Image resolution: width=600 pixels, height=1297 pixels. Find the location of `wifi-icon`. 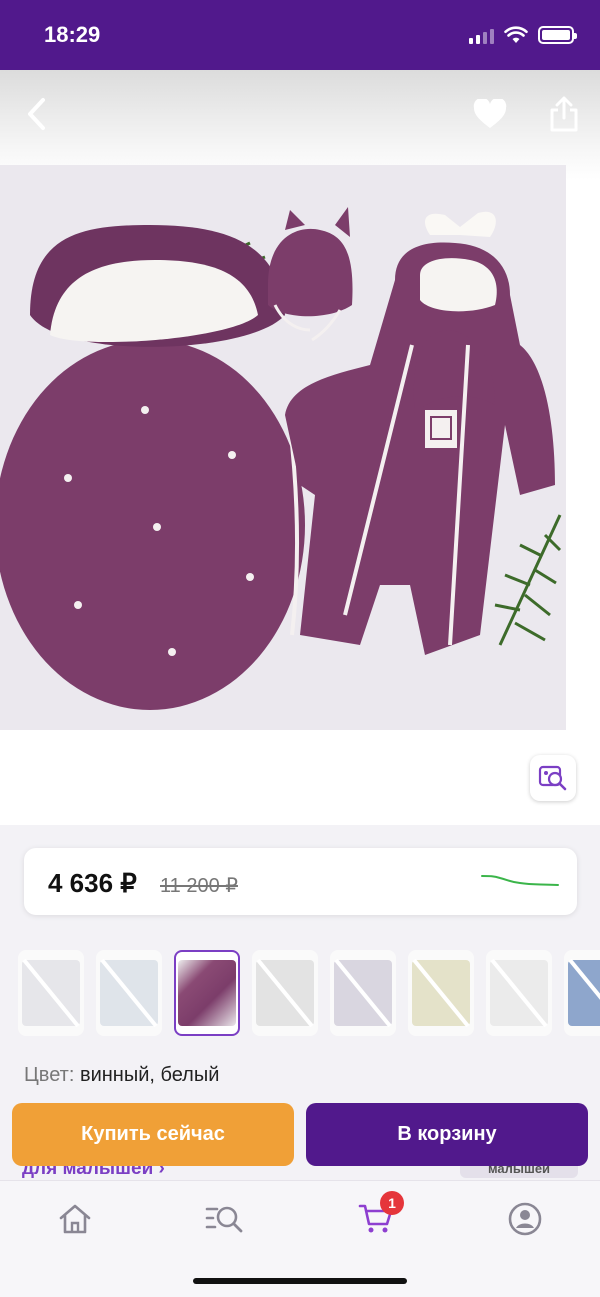

wifi-icon is located at coordinates (516, 34).